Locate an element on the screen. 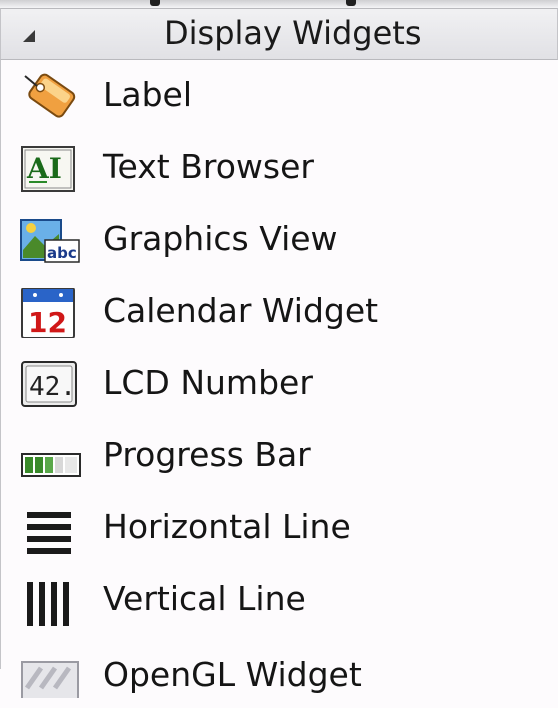 The image size is (558, 708). widget-label: Text Browser is located at coordinates (208, 166).